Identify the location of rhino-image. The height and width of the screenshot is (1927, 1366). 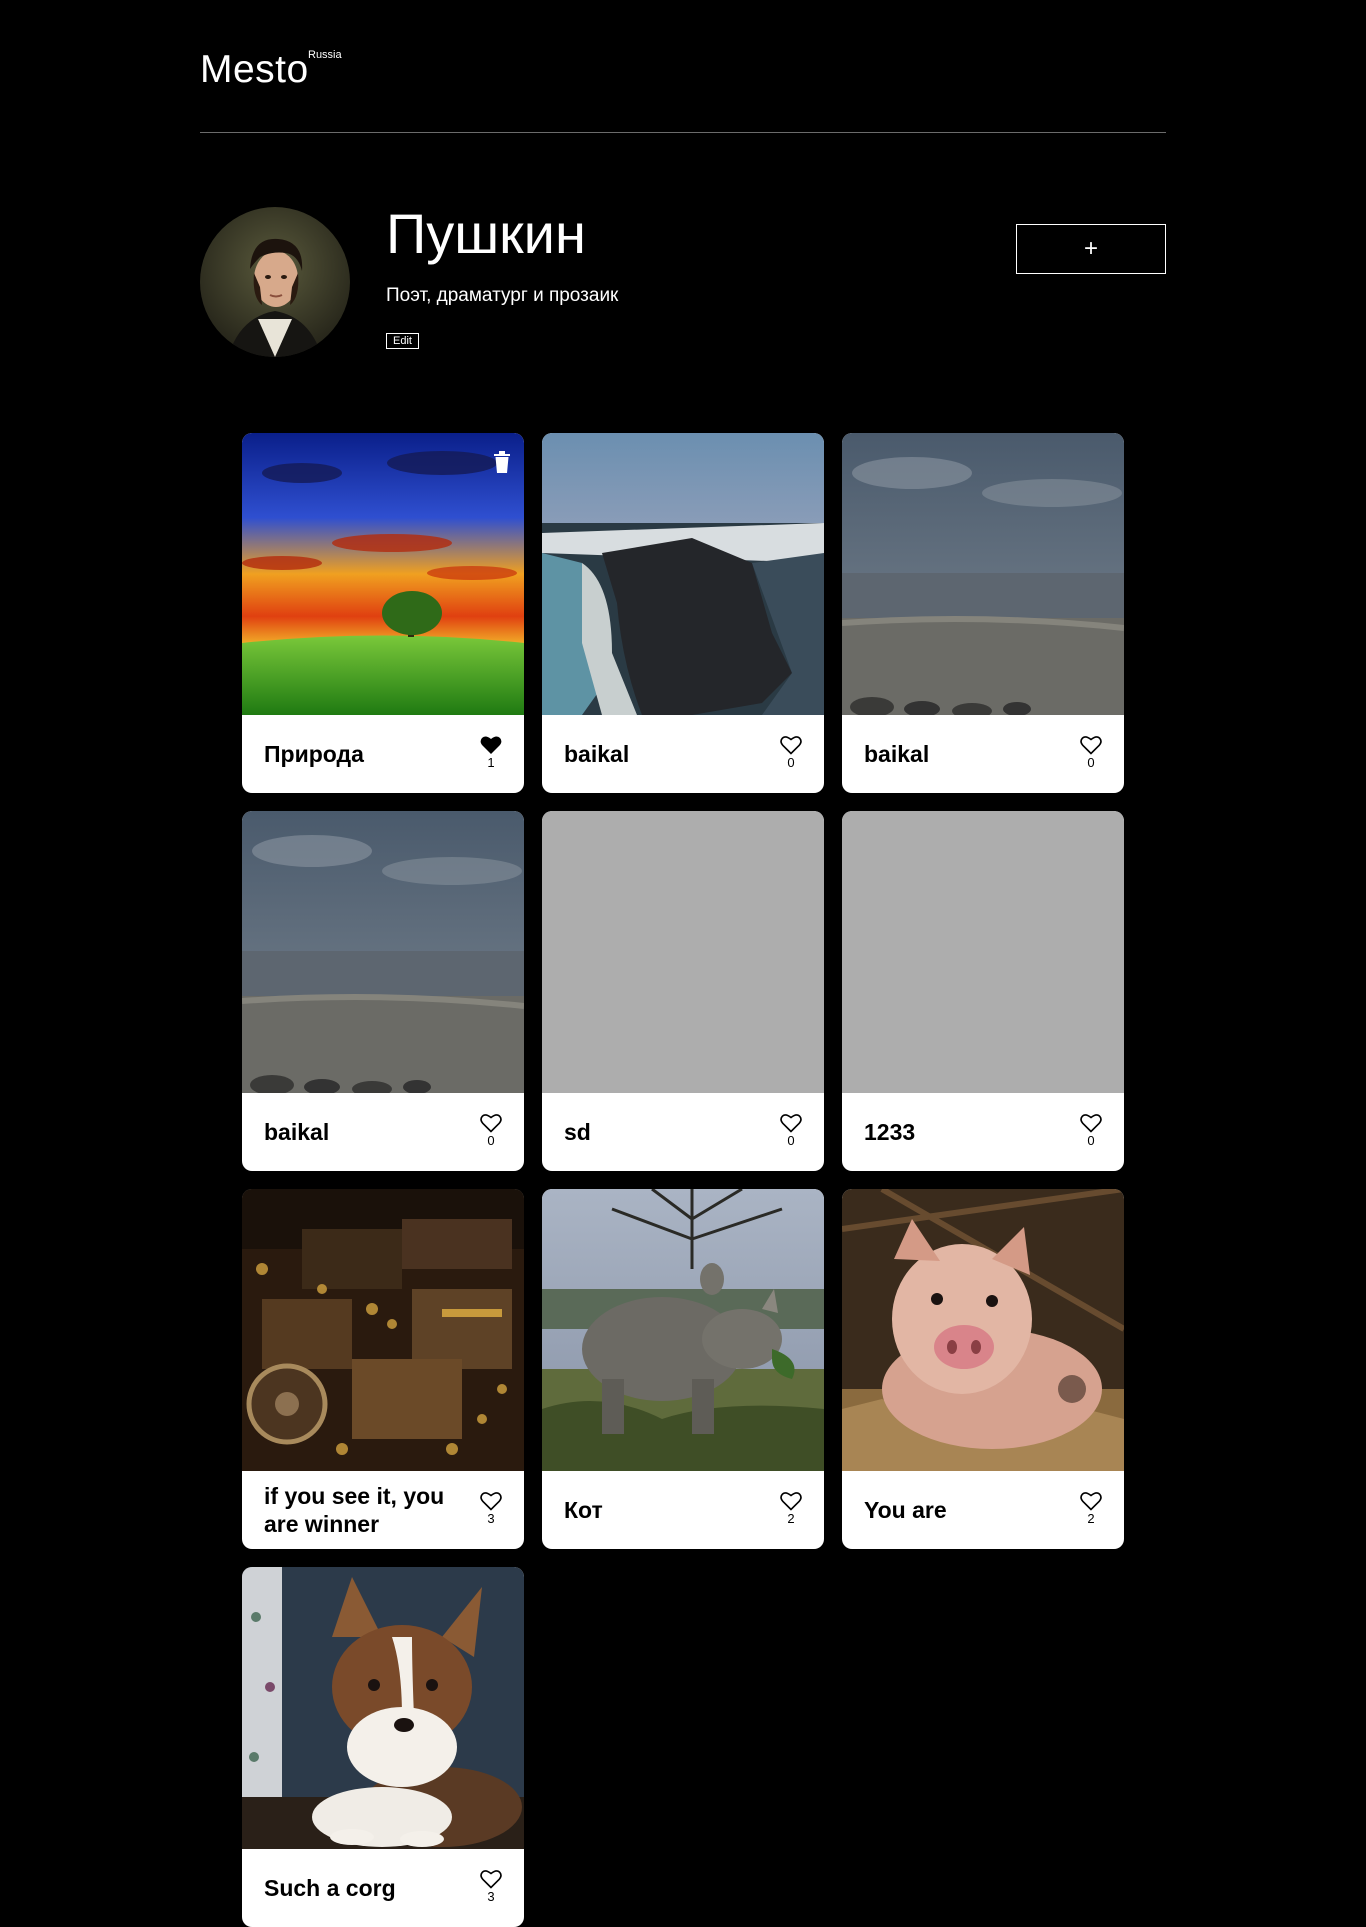
(683, 1330).